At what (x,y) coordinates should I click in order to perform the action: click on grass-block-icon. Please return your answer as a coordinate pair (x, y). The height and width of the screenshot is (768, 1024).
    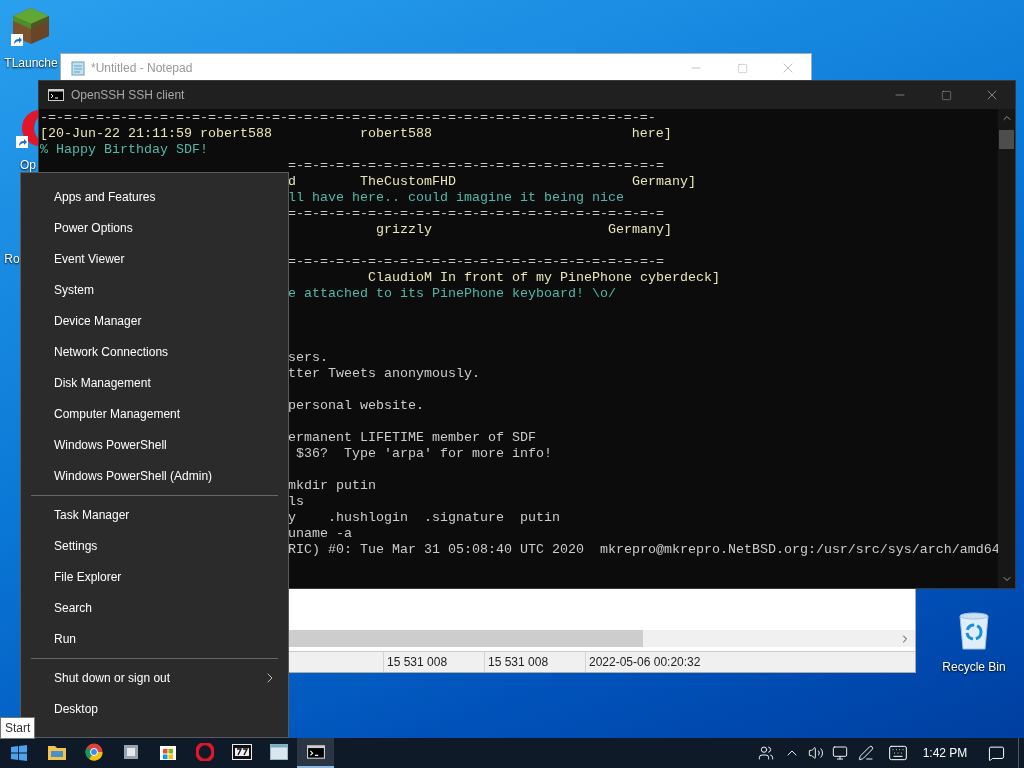
    Looking at the image, I should click on (31, 26).